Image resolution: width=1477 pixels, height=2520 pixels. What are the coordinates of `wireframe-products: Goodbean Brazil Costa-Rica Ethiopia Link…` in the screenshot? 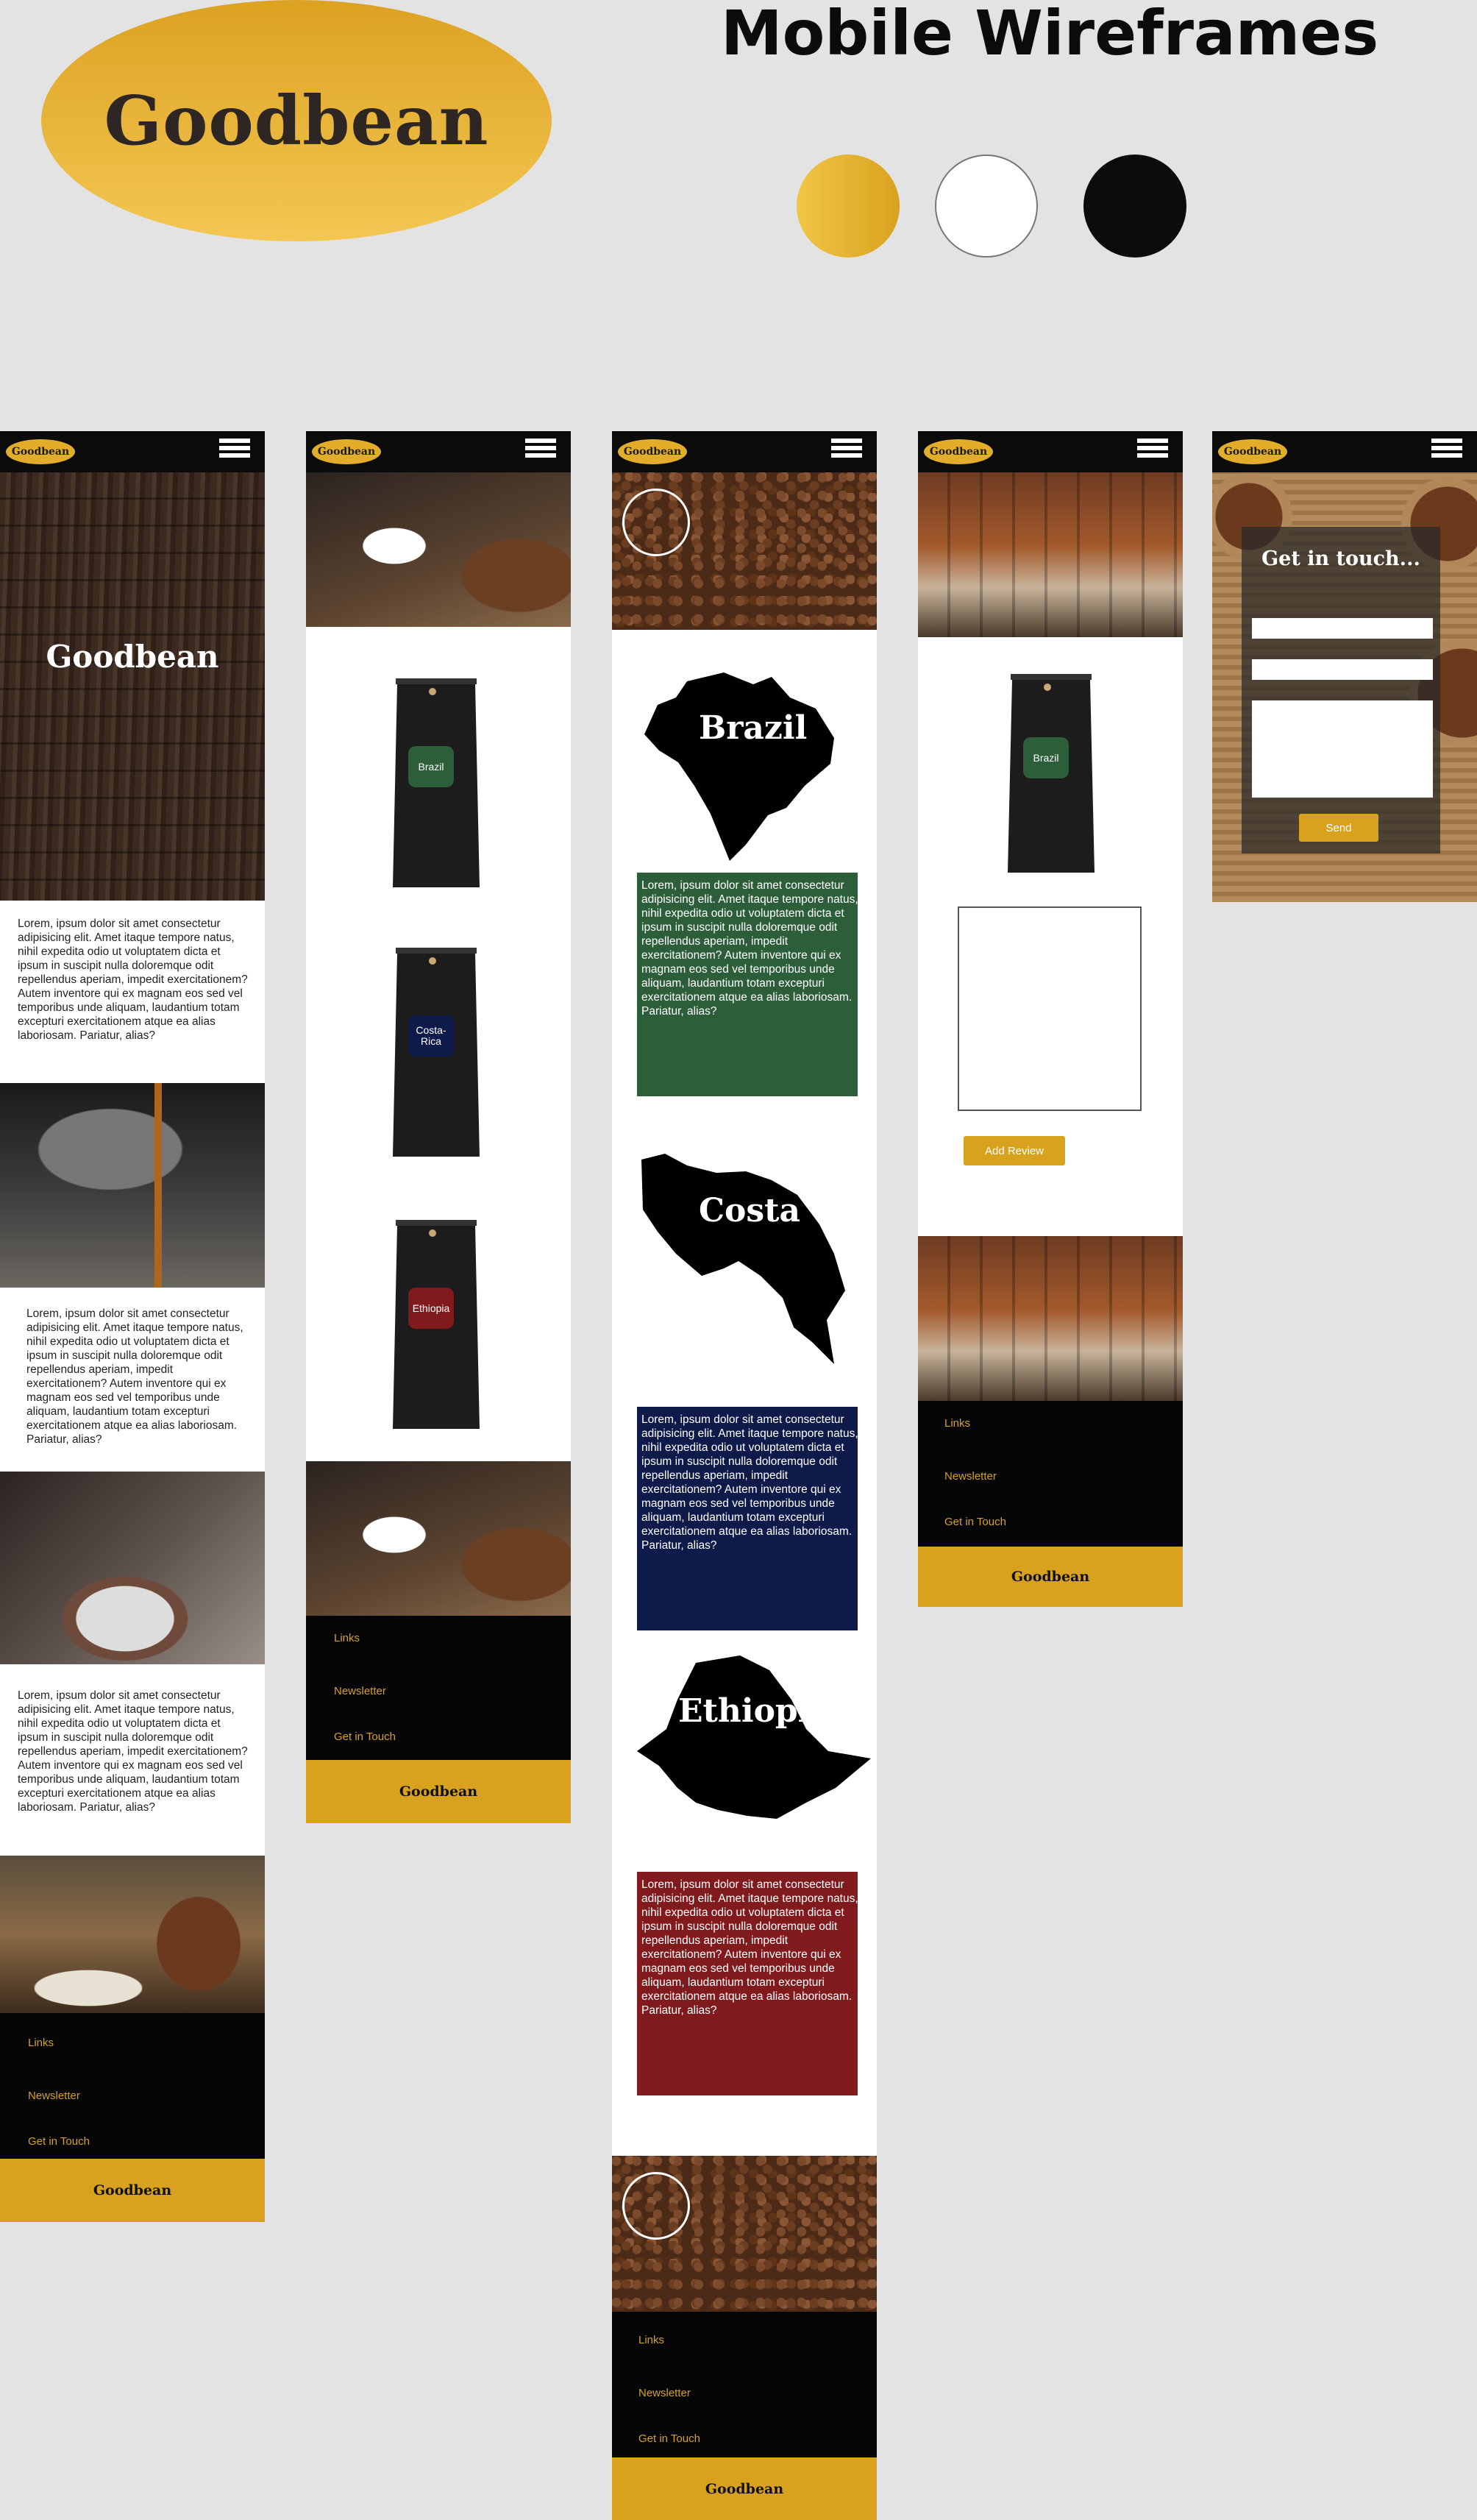 It's located at (438, 1127).